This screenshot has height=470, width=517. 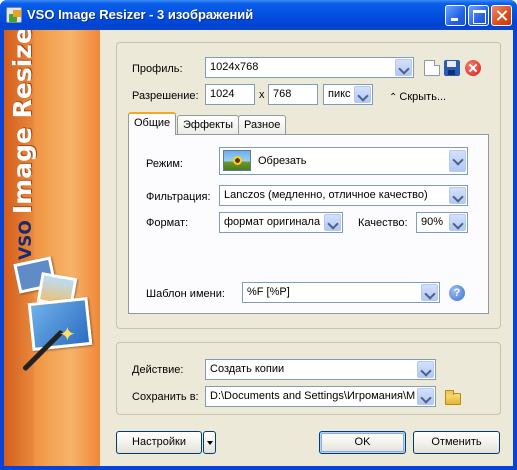 I want to click on mode-label: Режим:, so click(x=164, y=164).